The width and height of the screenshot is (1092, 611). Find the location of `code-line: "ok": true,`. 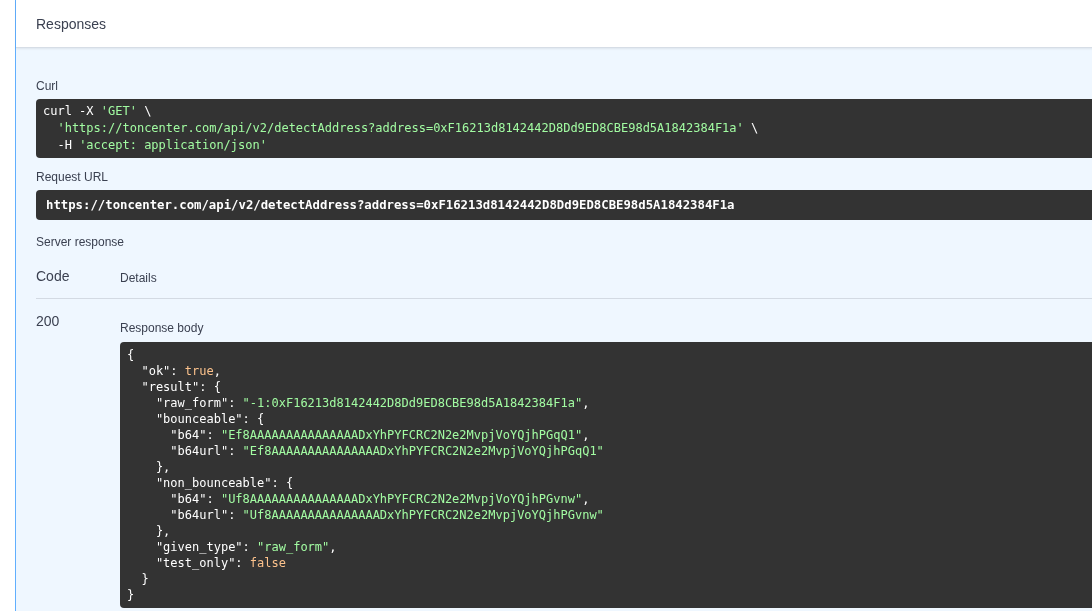

code-line: "ok": true, is located at coordinates (181, 371).